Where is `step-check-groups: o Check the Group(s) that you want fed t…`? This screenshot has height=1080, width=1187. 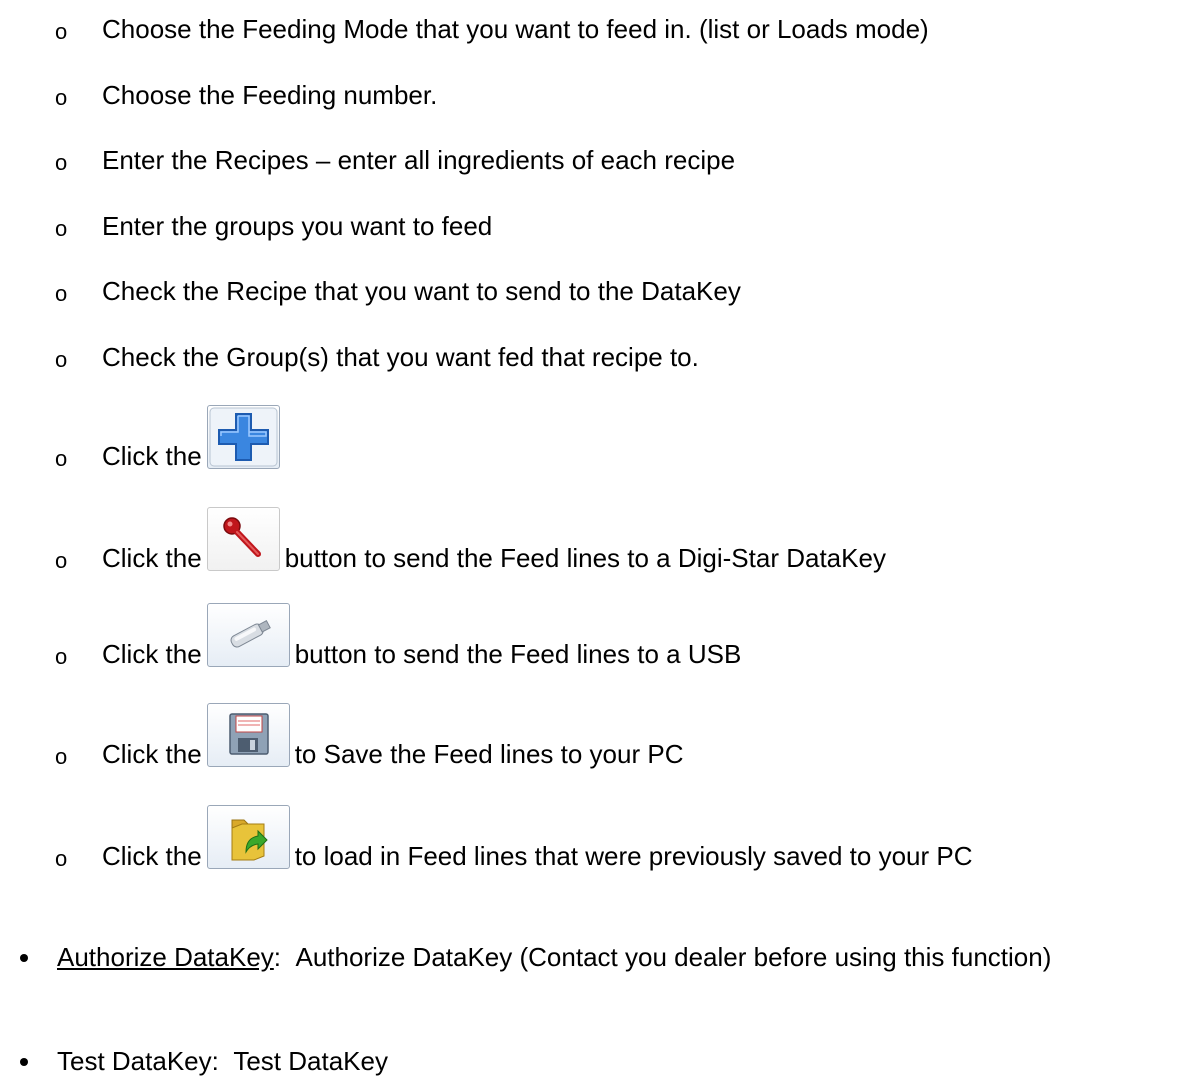
step-check-groups: o Check the Group(s) that you want fed t… is located at coordinates (593, 354).